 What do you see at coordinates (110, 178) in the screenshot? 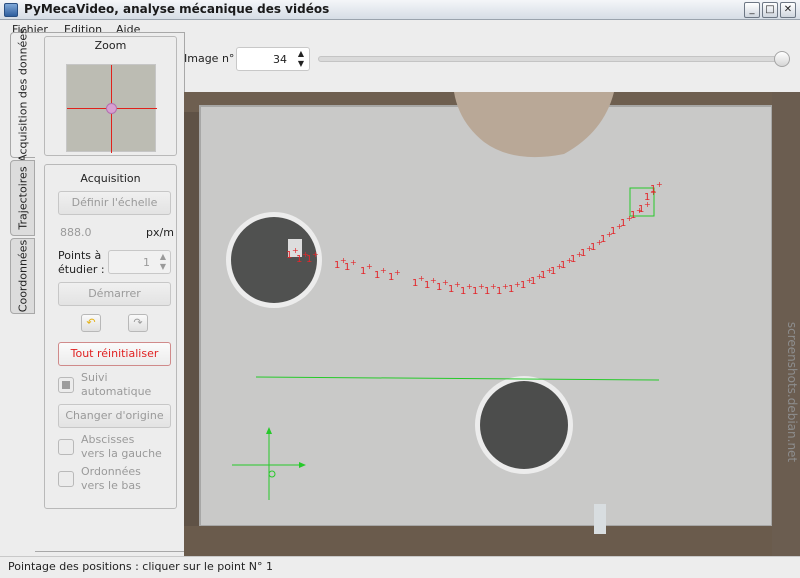
I see `acquisition-title: Acquisition` at bounding box center [110, 178].